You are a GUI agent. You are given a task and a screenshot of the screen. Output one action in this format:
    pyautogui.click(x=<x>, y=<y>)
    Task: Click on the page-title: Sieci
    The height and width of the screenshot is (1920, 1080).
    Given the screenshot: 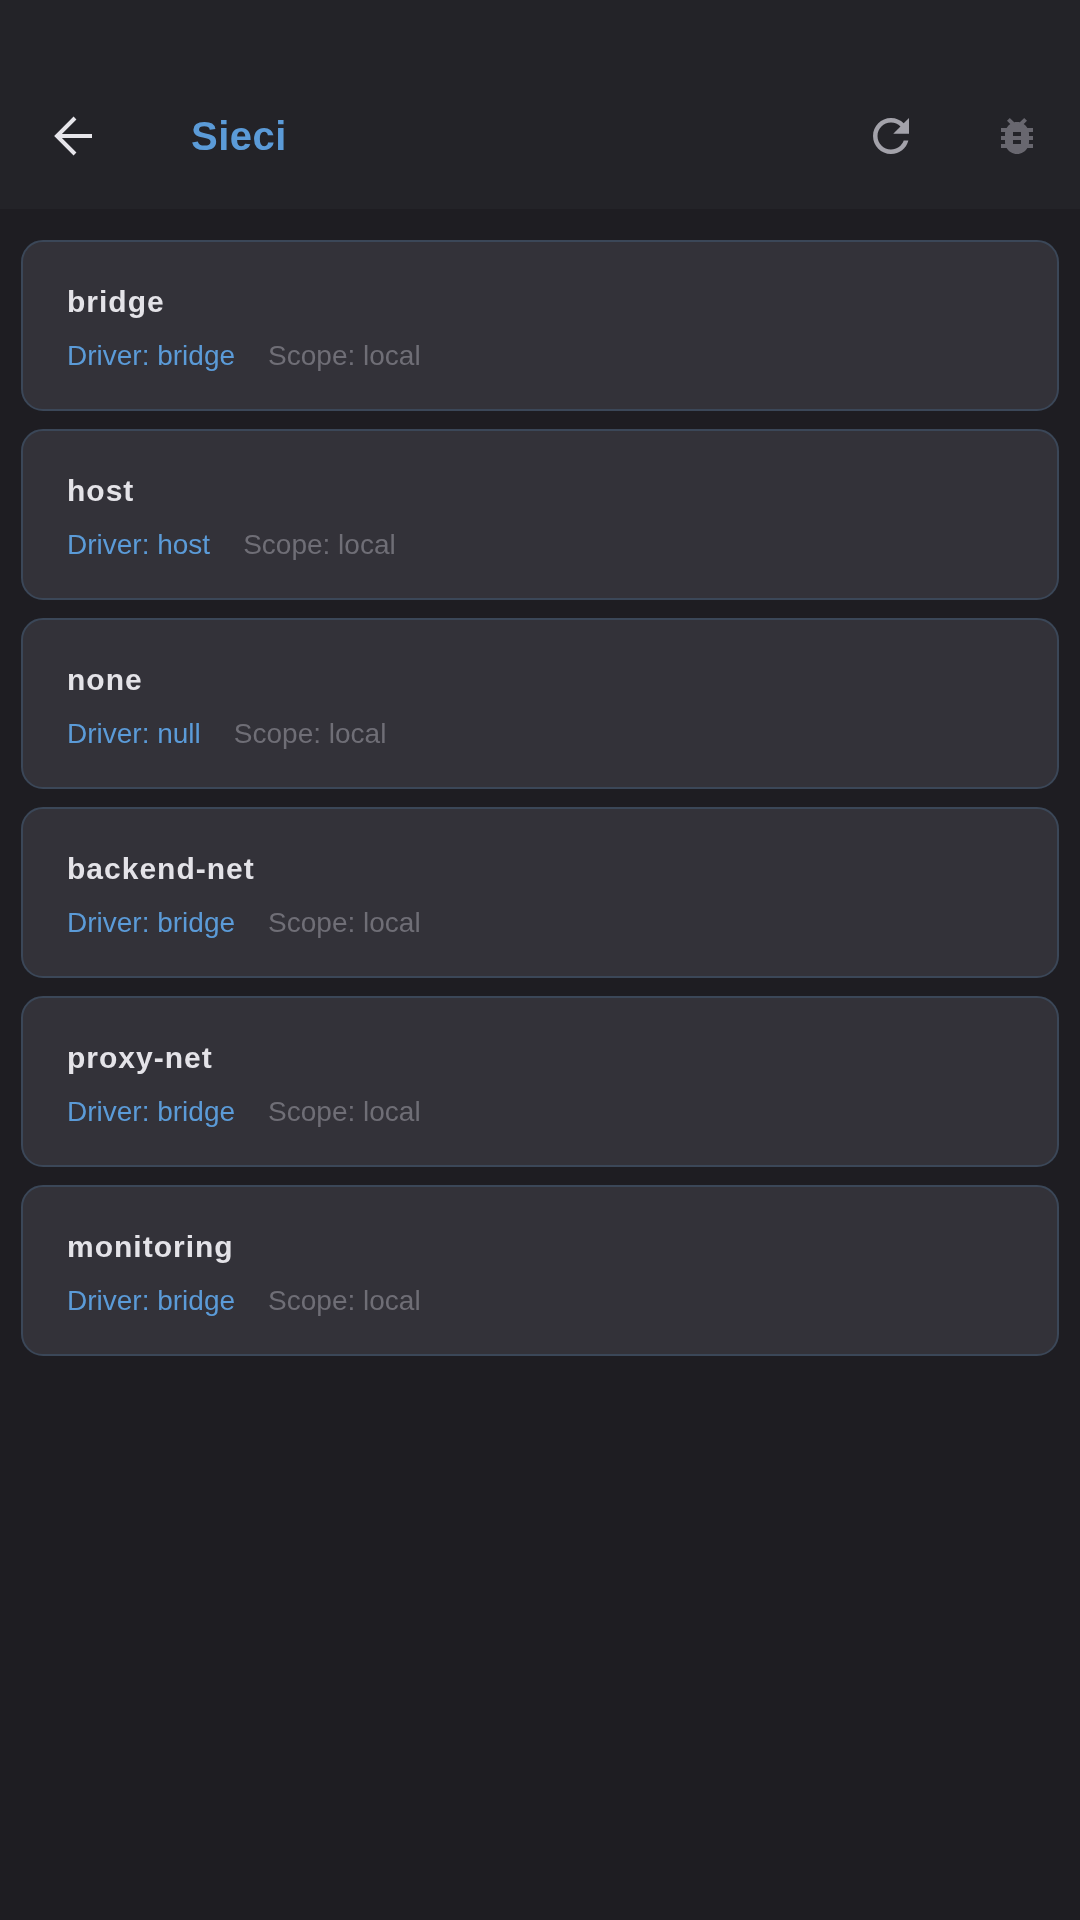 What is the action you would take?
    pyautogui.click(x=239, y=136)
    